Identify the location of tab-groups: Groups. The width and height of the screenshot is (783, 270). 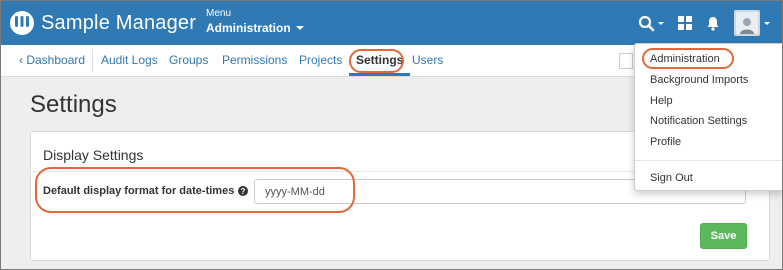
(188, 60).